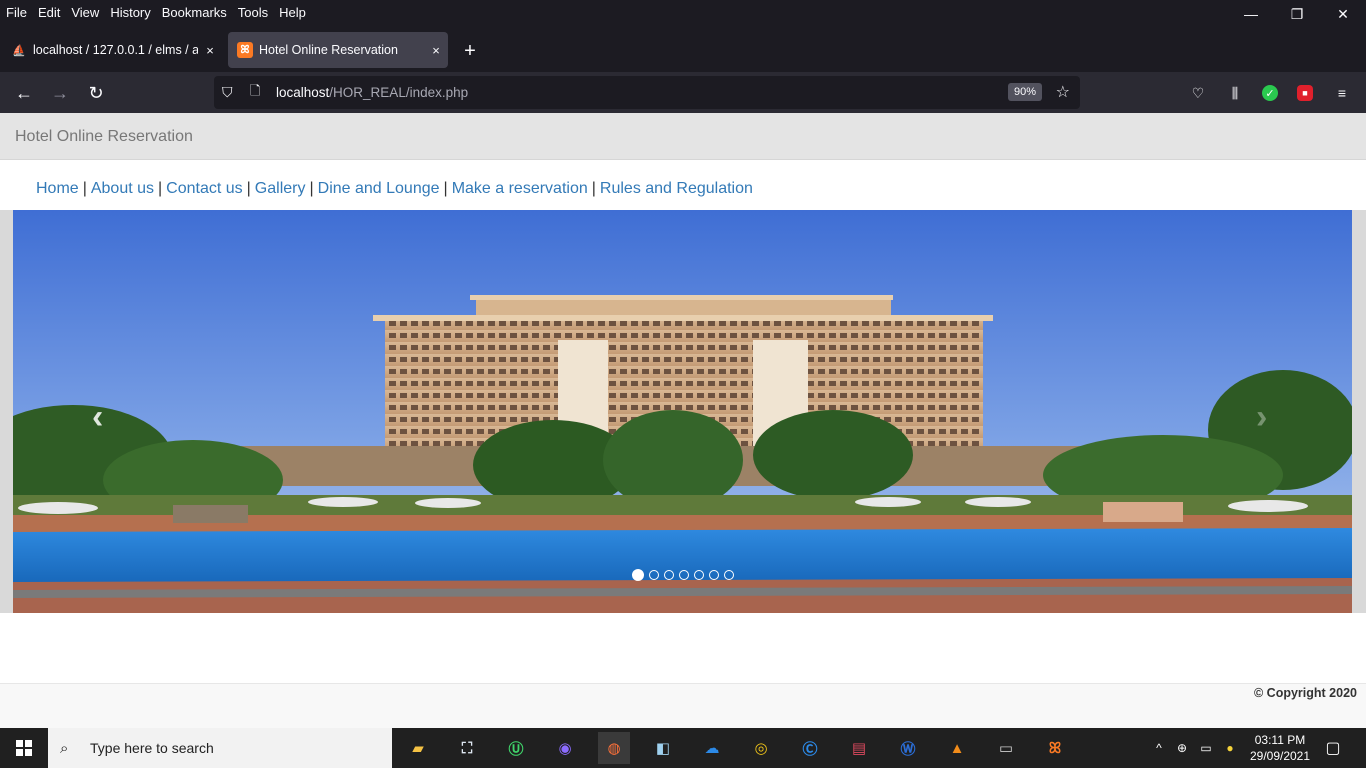 This screenshot has width=1366, height=768. I want to click on forward-icon: →, so click(60, 93).